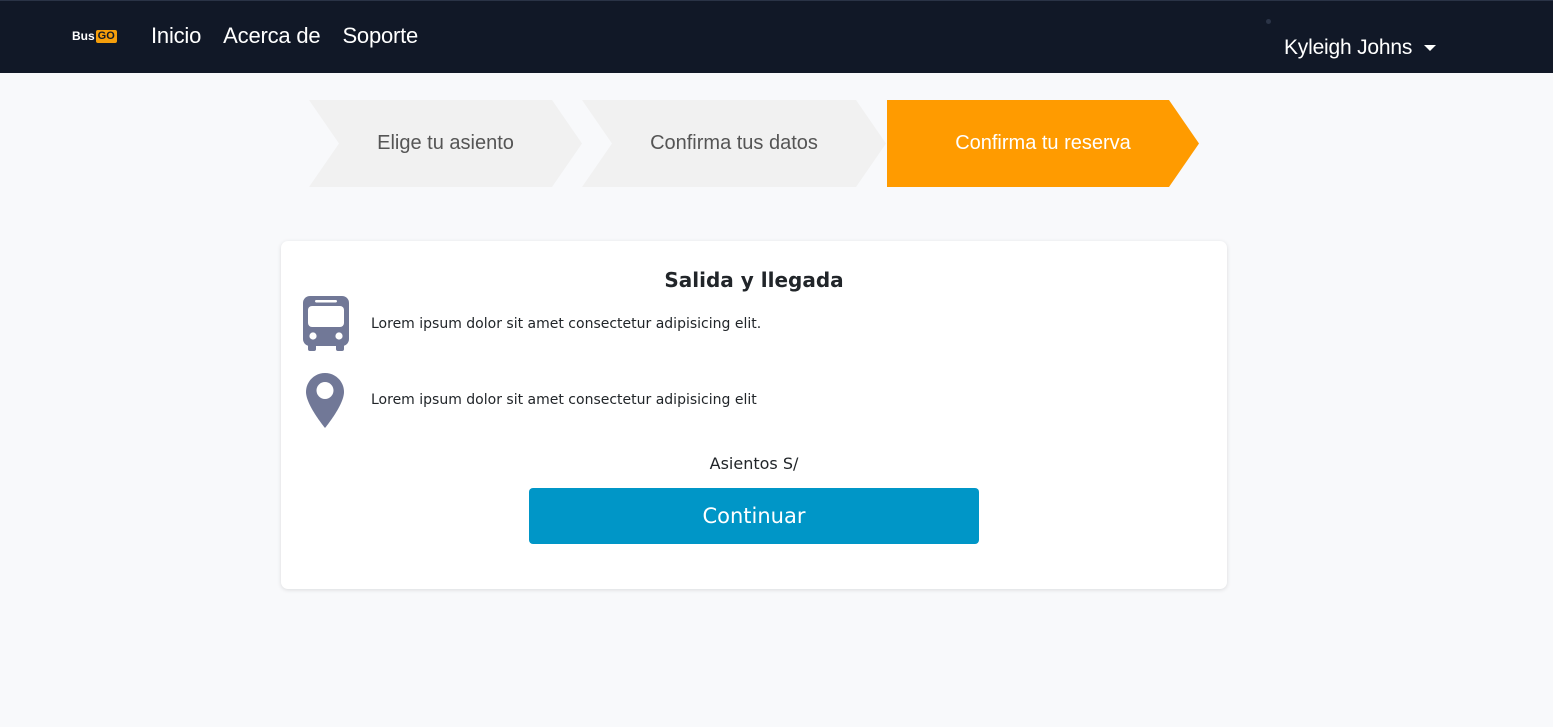 This screenshot has width=1553, height=727. I want to click on main-nav: Inicio Acerca de Soporte, so click(295, 36).